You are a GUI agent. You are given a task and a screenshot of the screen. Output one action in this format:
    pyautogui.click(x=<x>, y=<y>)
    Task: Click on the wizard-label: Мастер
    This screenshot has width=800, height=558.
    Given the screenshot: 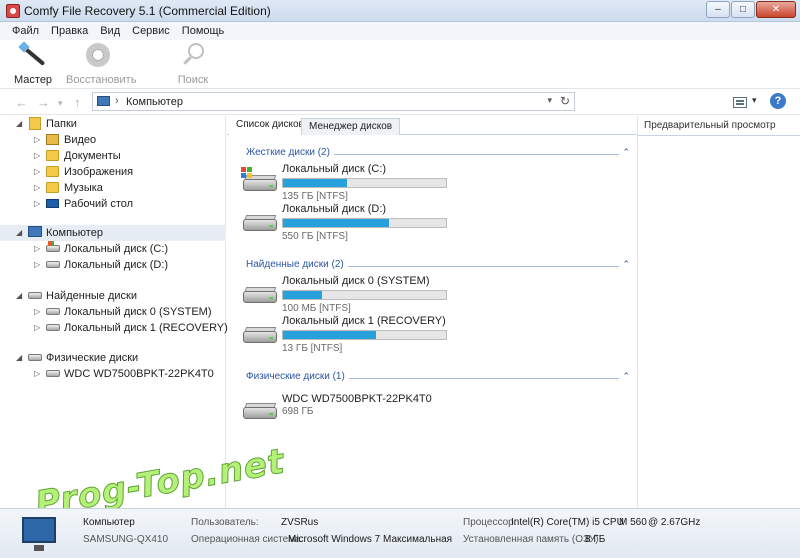 What is the action you would take?
    pyautogui.click(x=33, y=80)
    